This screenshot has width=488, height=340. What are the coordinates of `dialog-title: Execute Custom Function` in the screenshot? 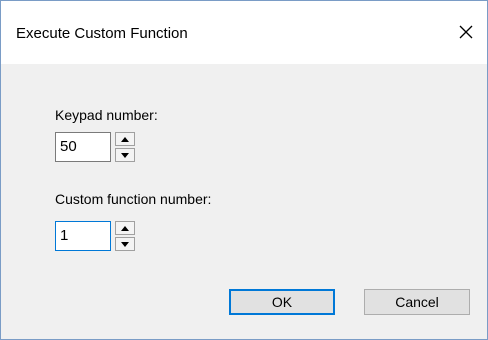 It's located at (102, 33).